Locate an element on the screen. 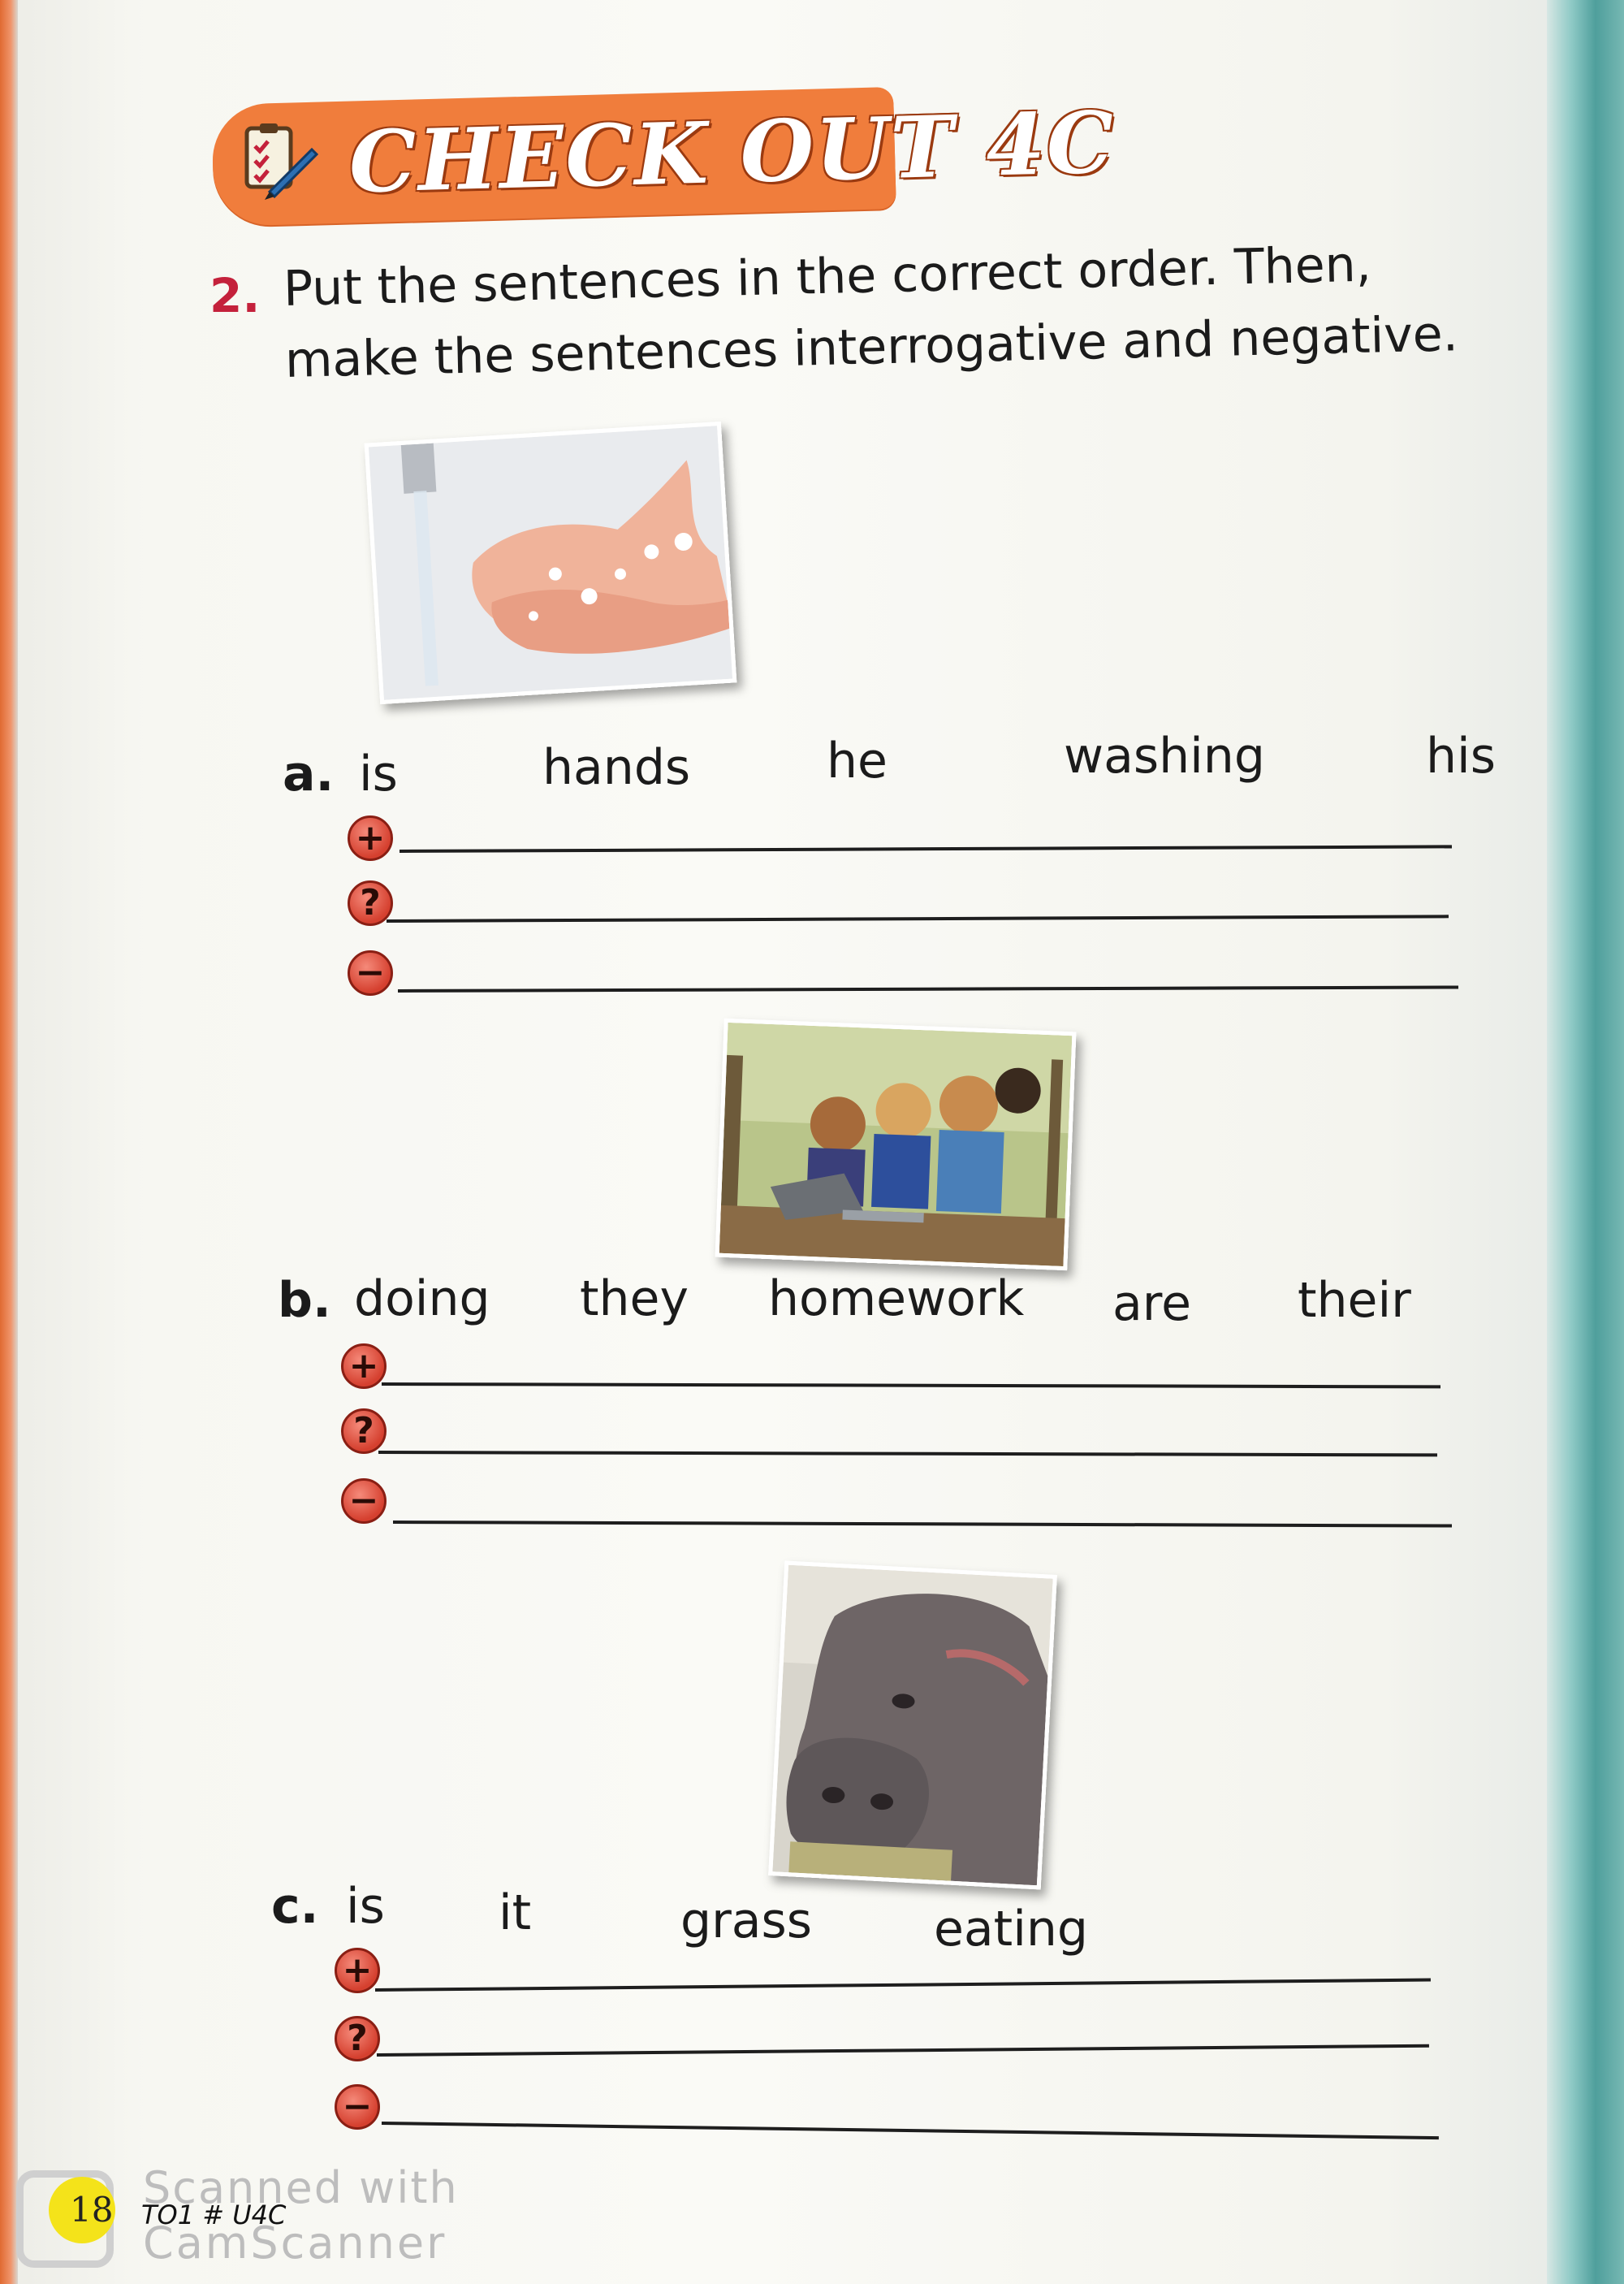  scrambled-word: they is located at coordinates (634, 1298).